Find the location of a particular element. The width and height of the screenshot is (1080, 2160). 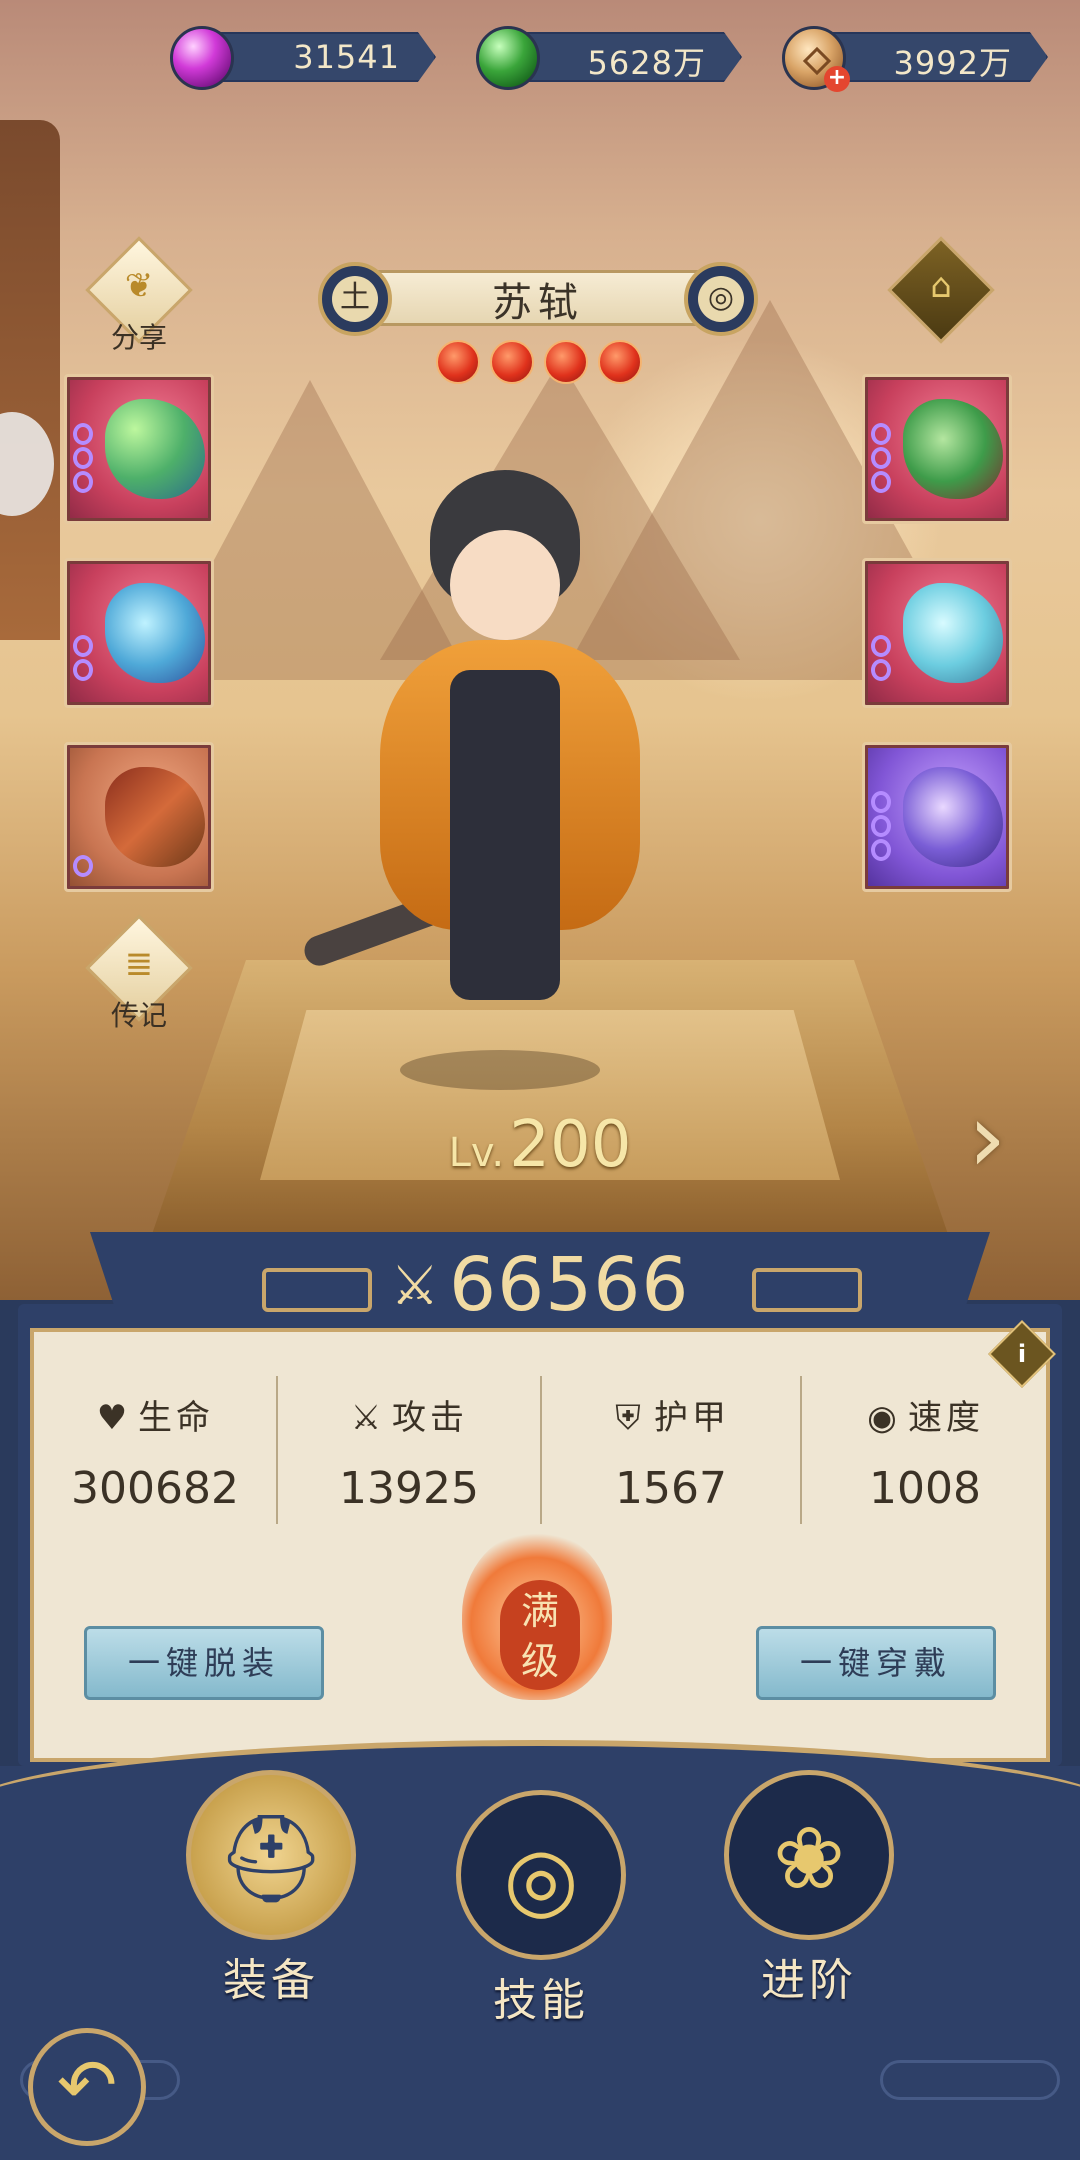

stat-attack: ⚔ 攻击 13925 is located at coordinates (409, 1452).